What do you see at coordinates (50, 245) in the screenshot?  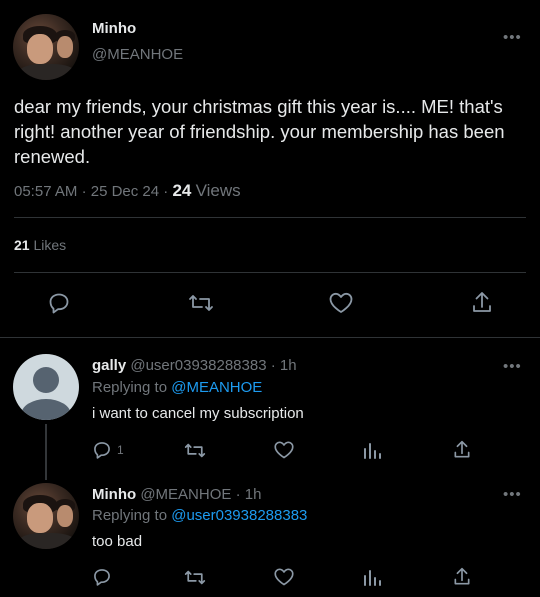 I see `likes-label: Likes` at bounding box center [50, 245].